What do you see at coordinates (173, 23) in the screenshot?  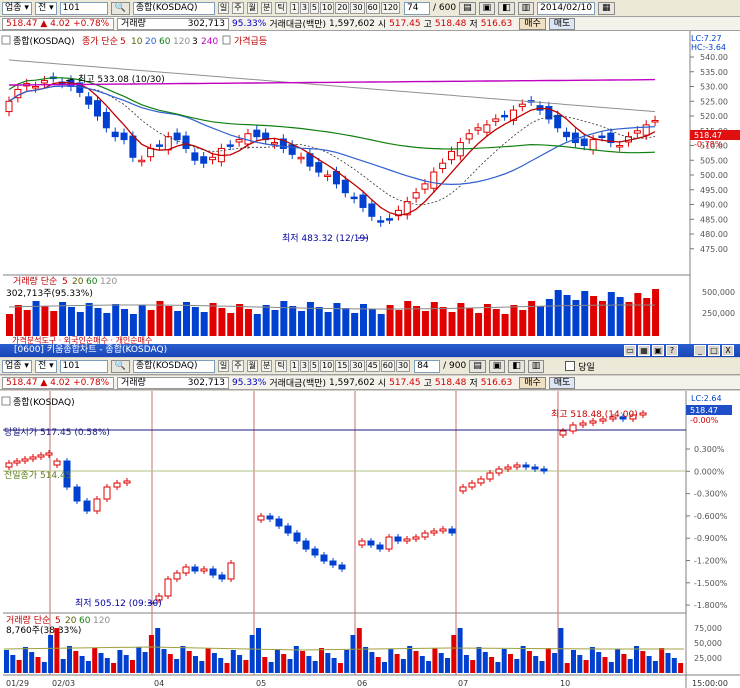 I see `volume-box: 거래량 302,713` at bounding box center [173, 23].